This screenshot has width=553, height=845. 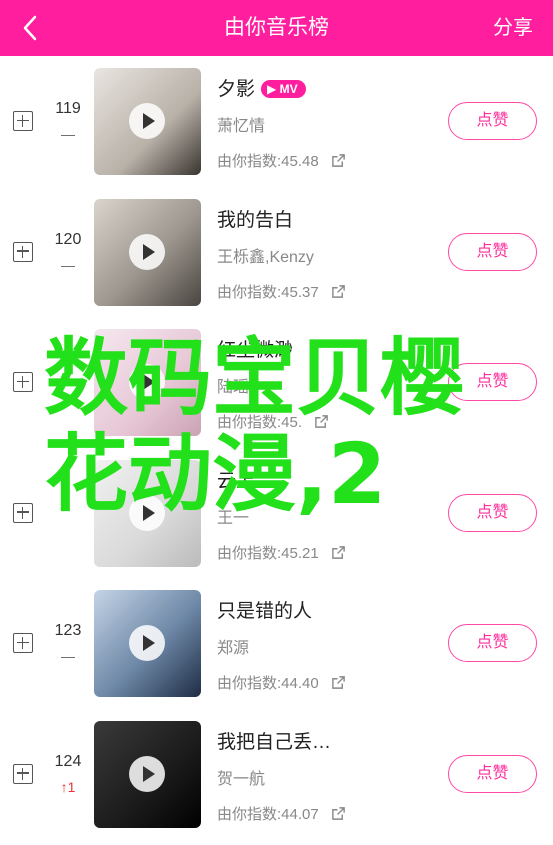 What do you see at coordinates (268, 292) in the screenshot?
I see `popularity-index-text: 由你指数:45.37` at bounding box center [268, 292].